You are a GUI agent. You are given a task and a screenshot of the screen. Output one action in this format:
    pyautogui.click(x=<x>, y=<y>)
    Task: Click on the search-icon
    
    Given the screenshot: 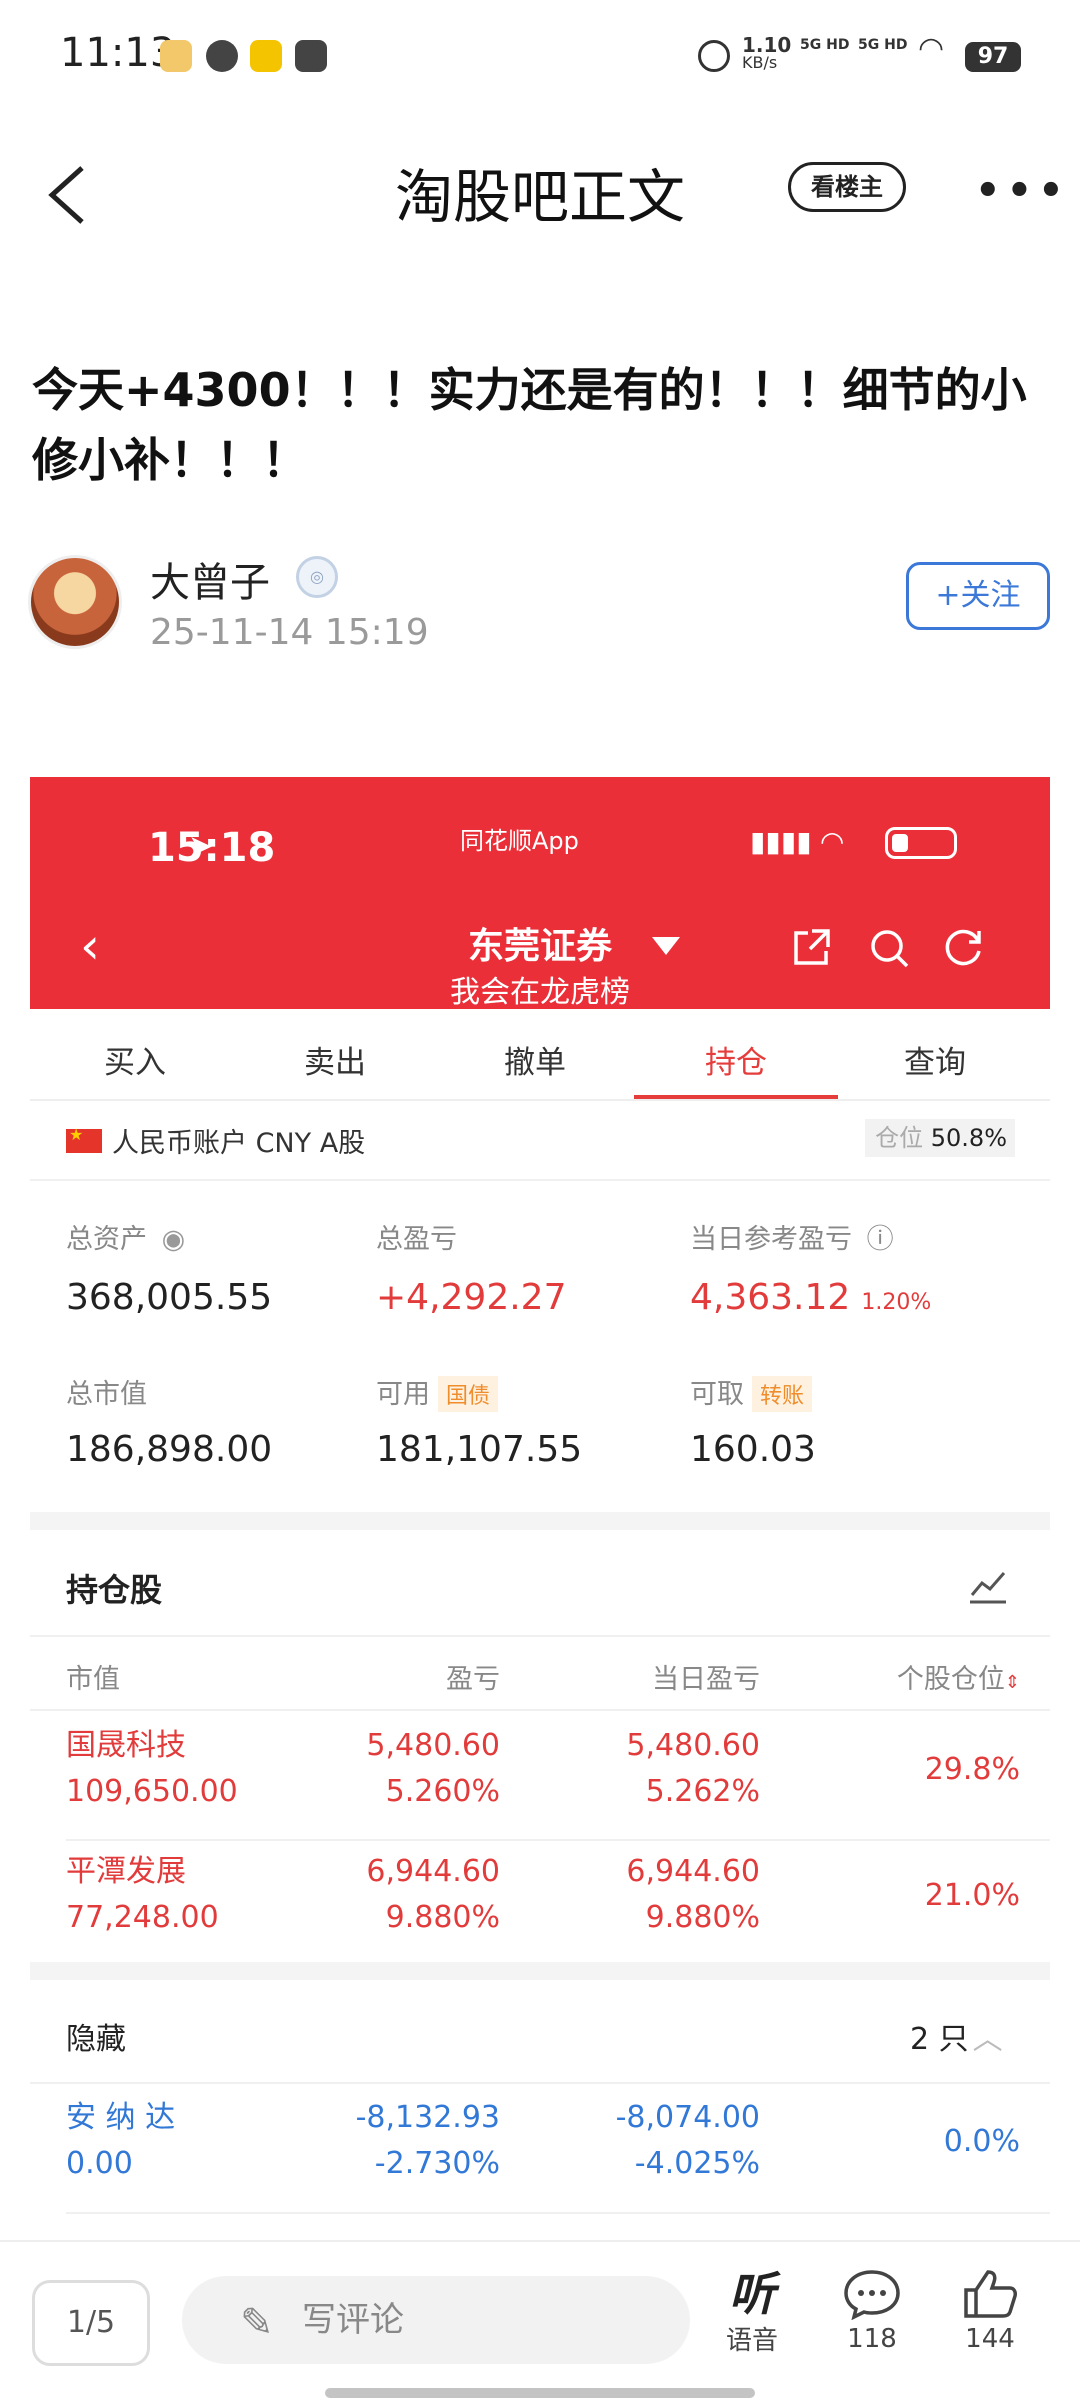 What is the action you would take?
    pyautogui.click(x=890, y=949)
    